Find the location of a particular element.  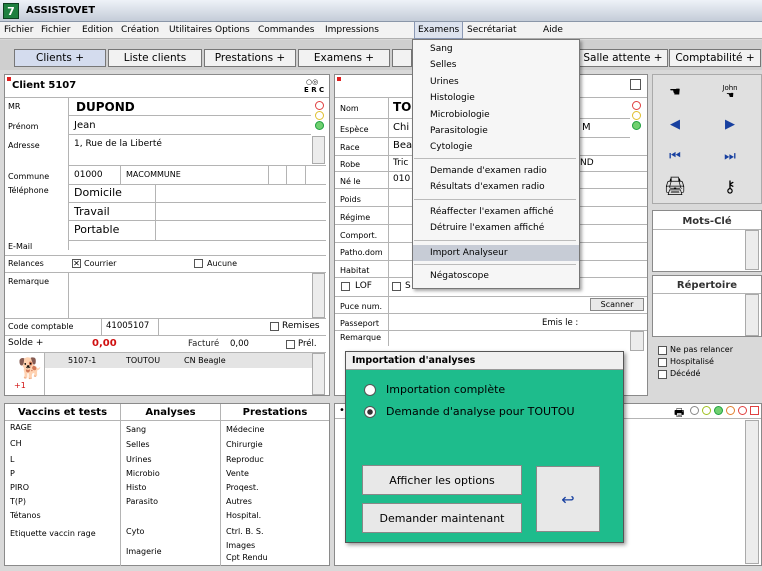

demande-analyse-radio is located at coordinates (370, 412).